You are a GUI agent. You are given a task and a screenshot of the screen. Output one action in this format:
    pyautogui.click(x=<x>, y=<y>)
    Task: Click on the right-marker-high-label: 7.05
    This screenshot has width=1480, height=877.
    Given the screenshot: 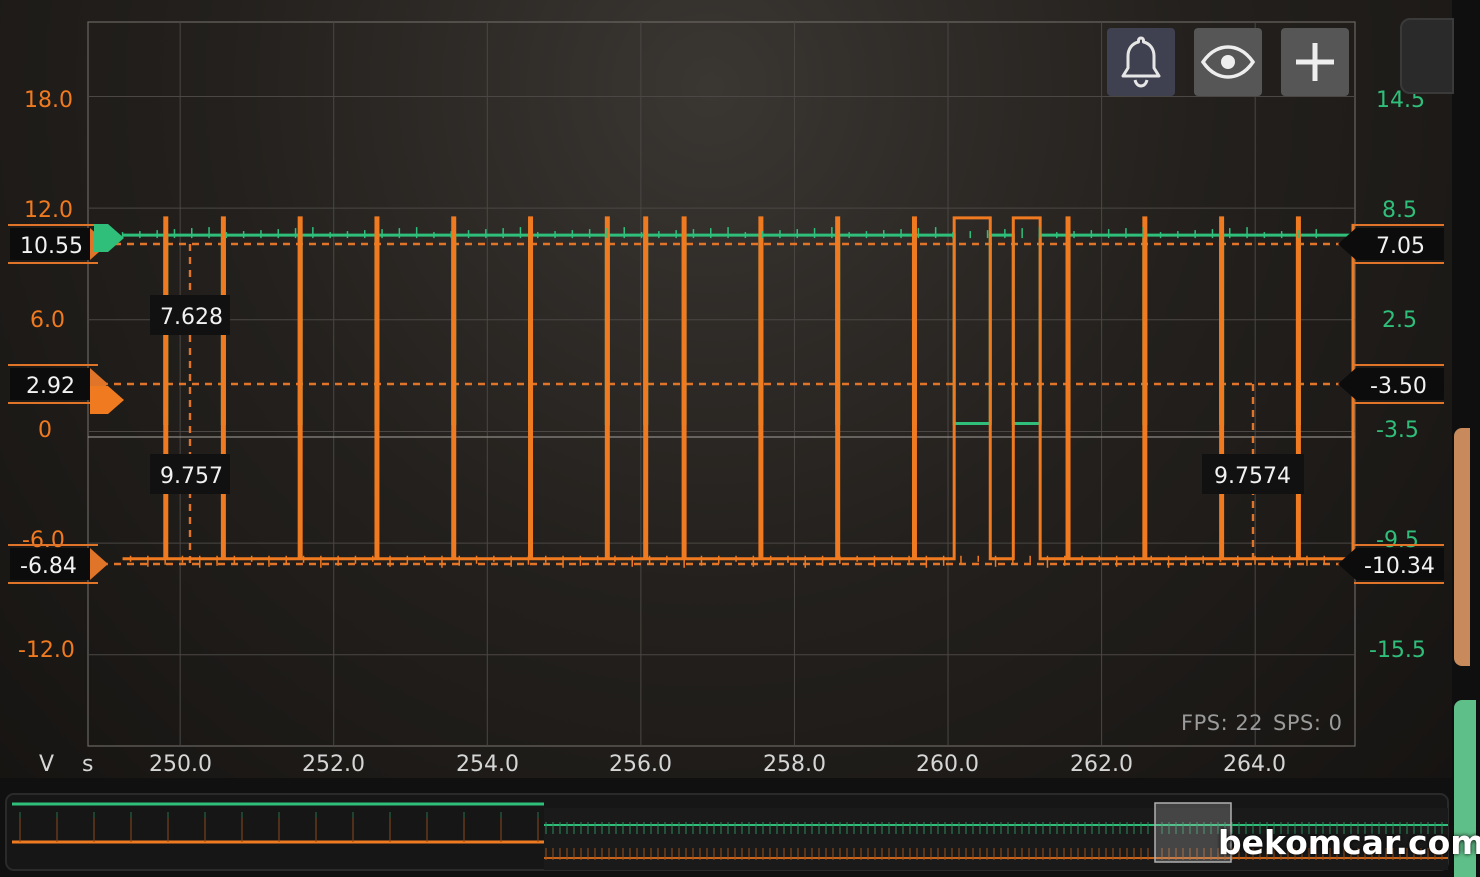 What is the action you would take?
    pyautogui.click(x=1400, y=246)
    